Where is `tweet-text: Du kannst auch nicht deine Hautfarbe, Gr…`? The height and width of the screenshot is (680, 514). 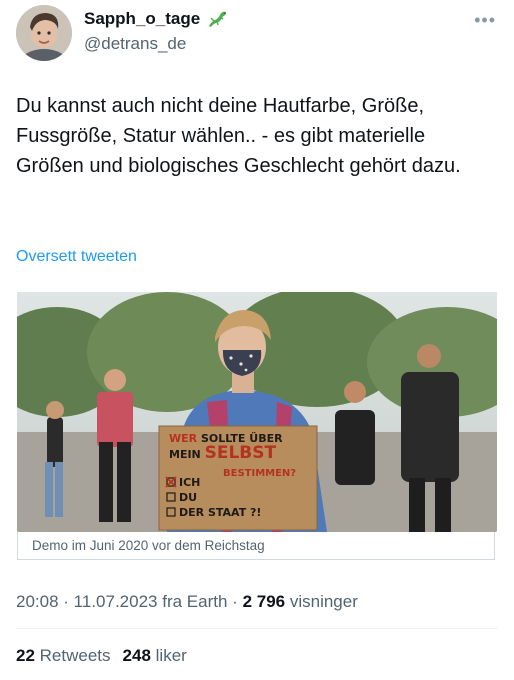
tweet-text: Du kannst auch nicht deine Hautfarbe, Gr… is located at coordinates (238, 136).